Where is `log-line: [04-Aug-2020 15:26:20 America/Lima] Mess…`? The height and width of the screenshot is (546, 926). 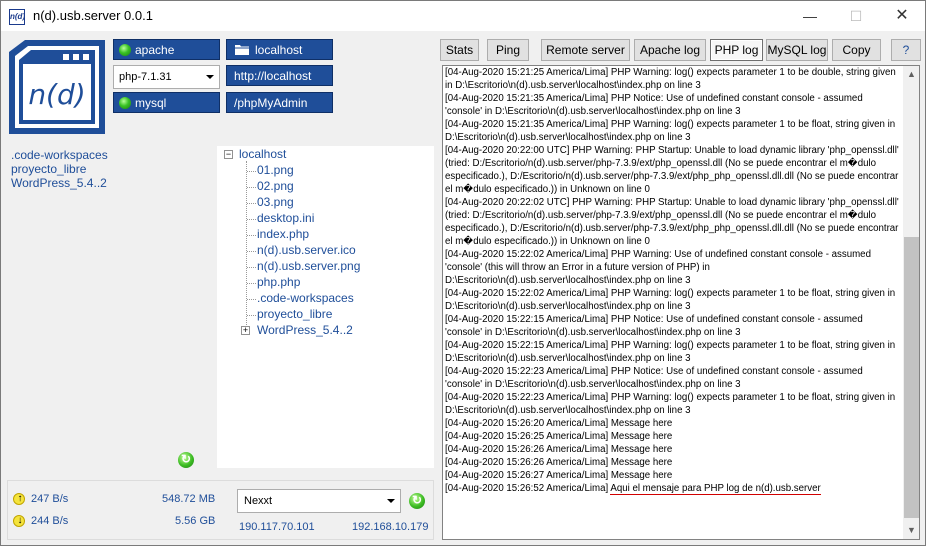
log-line: [04-Aug-2020 15:26:20 America/Lima] Mess… is located at coordinates (559, 423).